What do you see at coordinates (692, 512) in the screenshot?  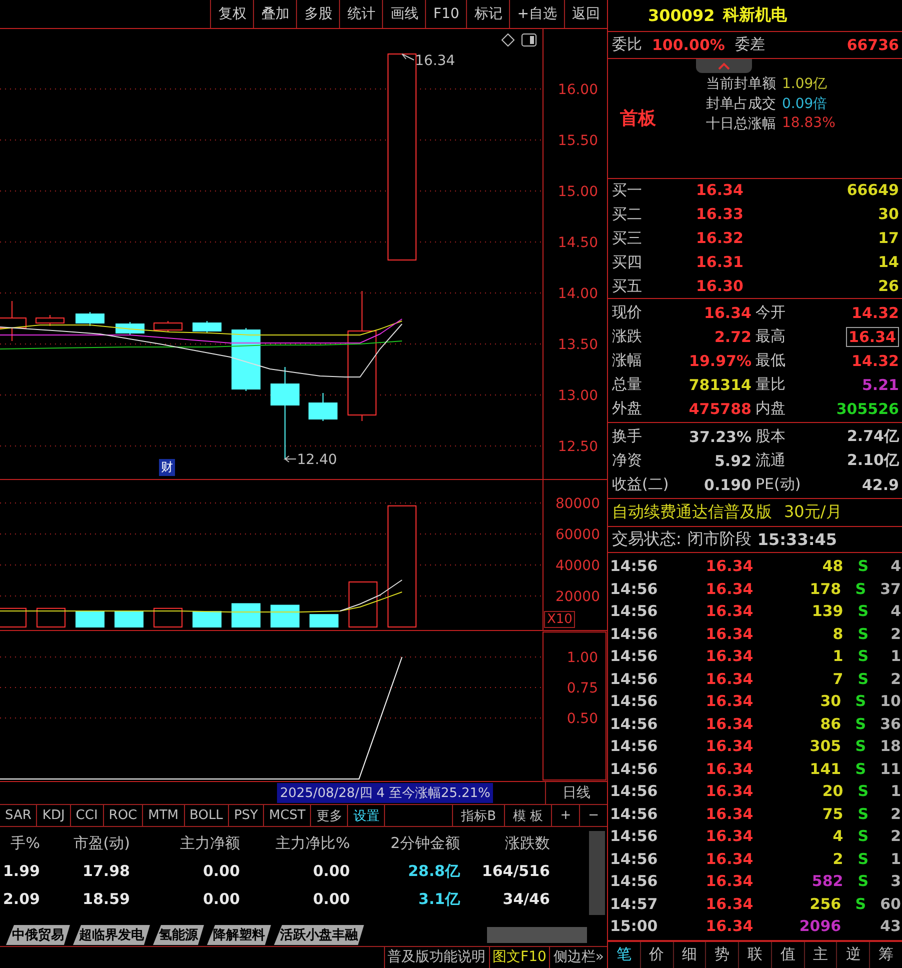 I see `promo-text: 自动续费通达信普及版` at bounding box center [692, 512].